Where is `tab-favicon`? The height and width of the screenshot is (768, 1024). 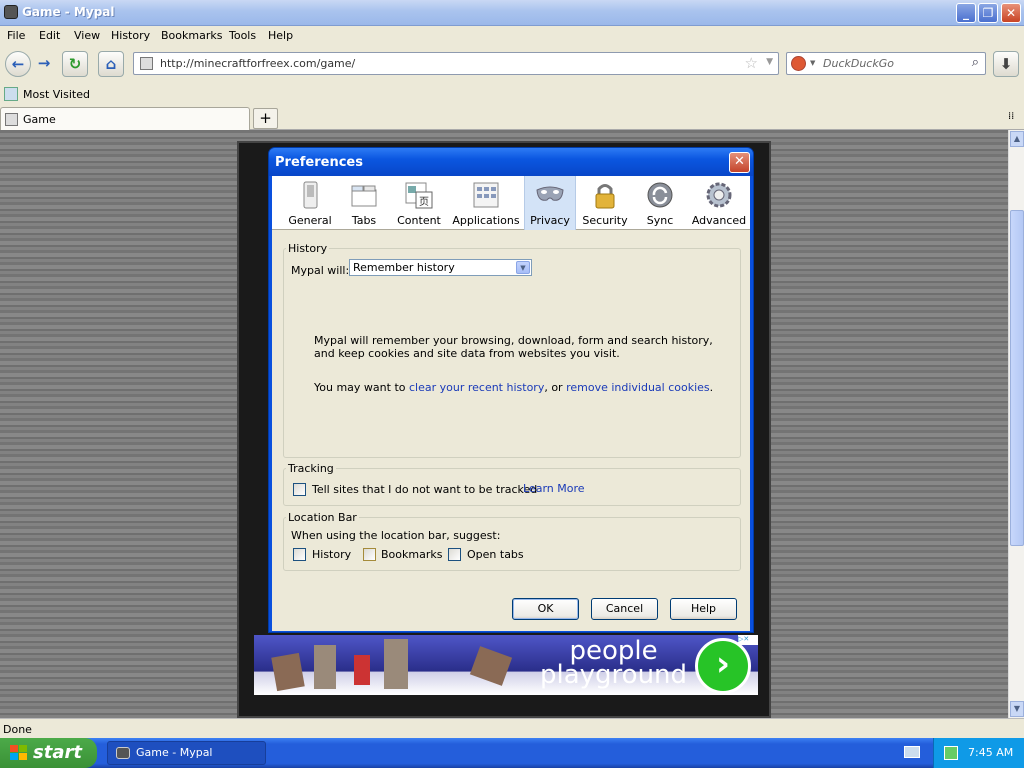 tab-favicon is located at coordinates (11, 119).